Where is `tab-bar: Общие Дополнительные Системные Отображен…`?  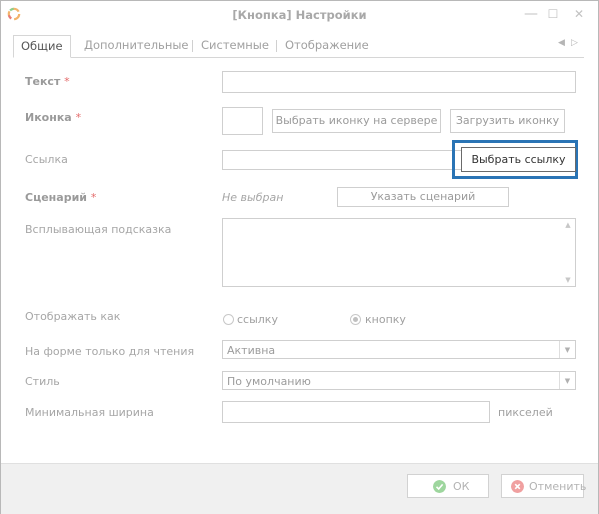
tab-bar: Общие Дополнительные Системные Отображен… is located at coordinates (298, 46).